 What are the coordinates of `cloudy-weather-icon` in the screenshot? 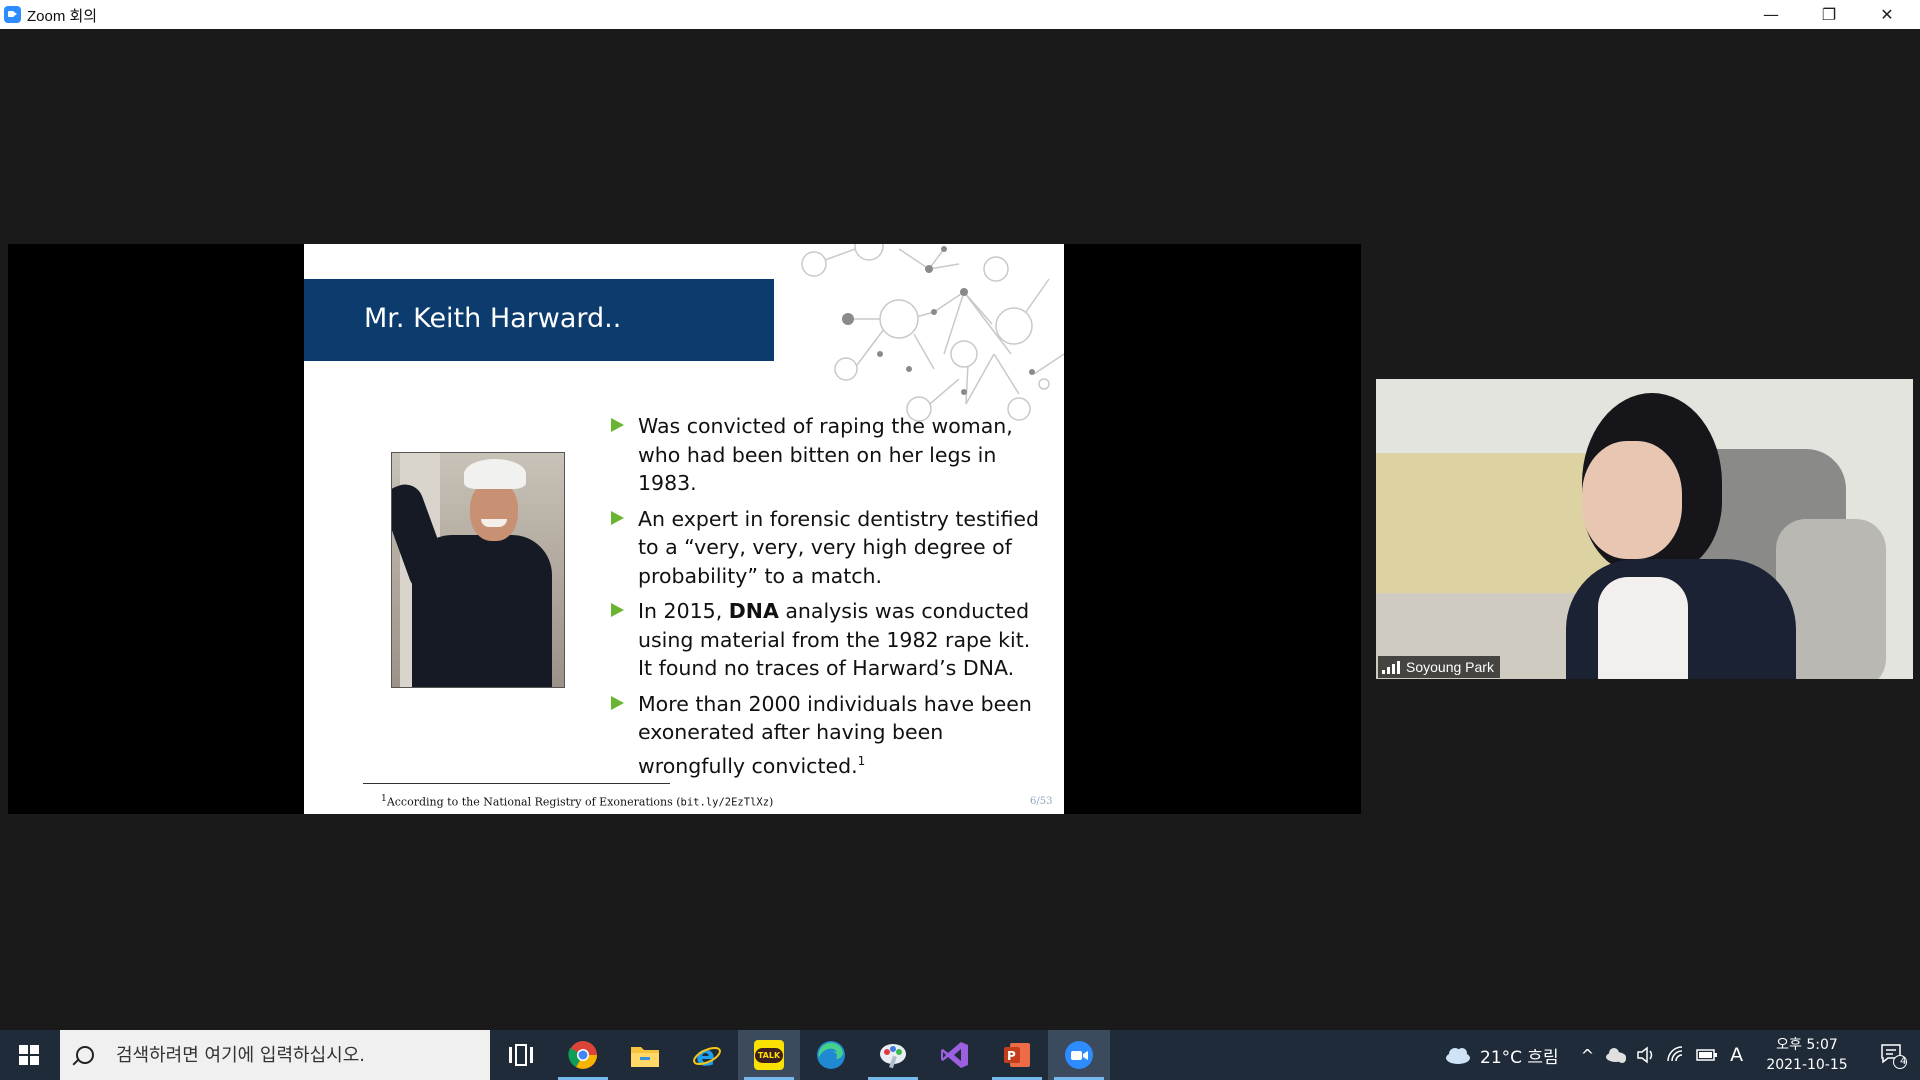 It's located at (1458, 1055).